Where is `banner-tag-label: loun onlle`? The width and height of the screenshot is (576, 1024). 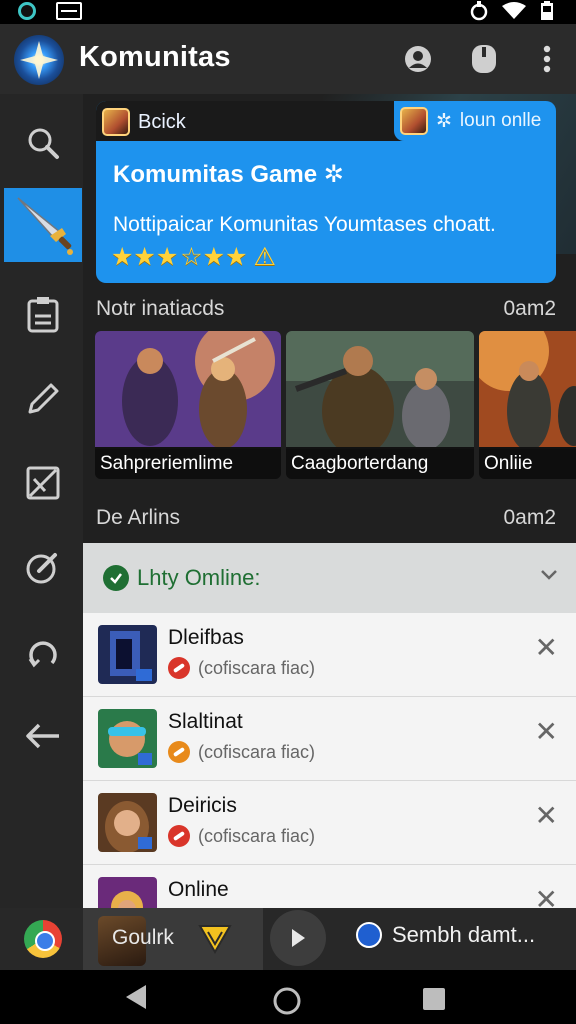
banner-tag-label: loun onlle is located at coordinates (500, 120).